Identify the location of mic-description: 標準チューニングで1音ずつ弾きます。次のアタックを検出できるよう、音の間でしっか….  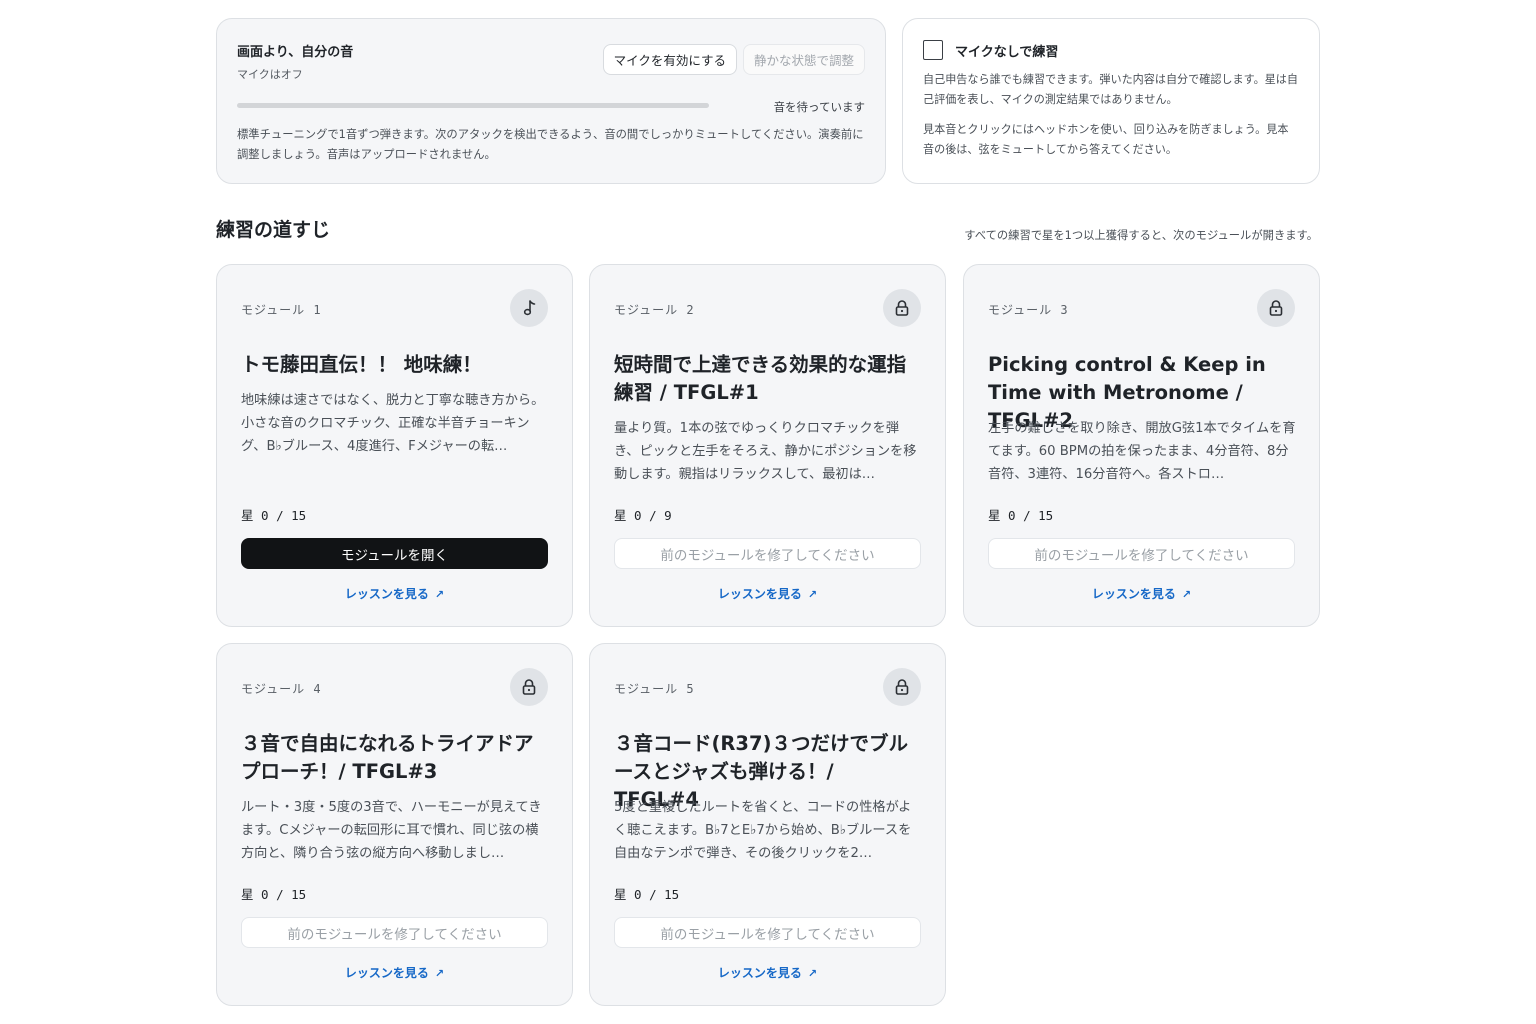
(550, 144).